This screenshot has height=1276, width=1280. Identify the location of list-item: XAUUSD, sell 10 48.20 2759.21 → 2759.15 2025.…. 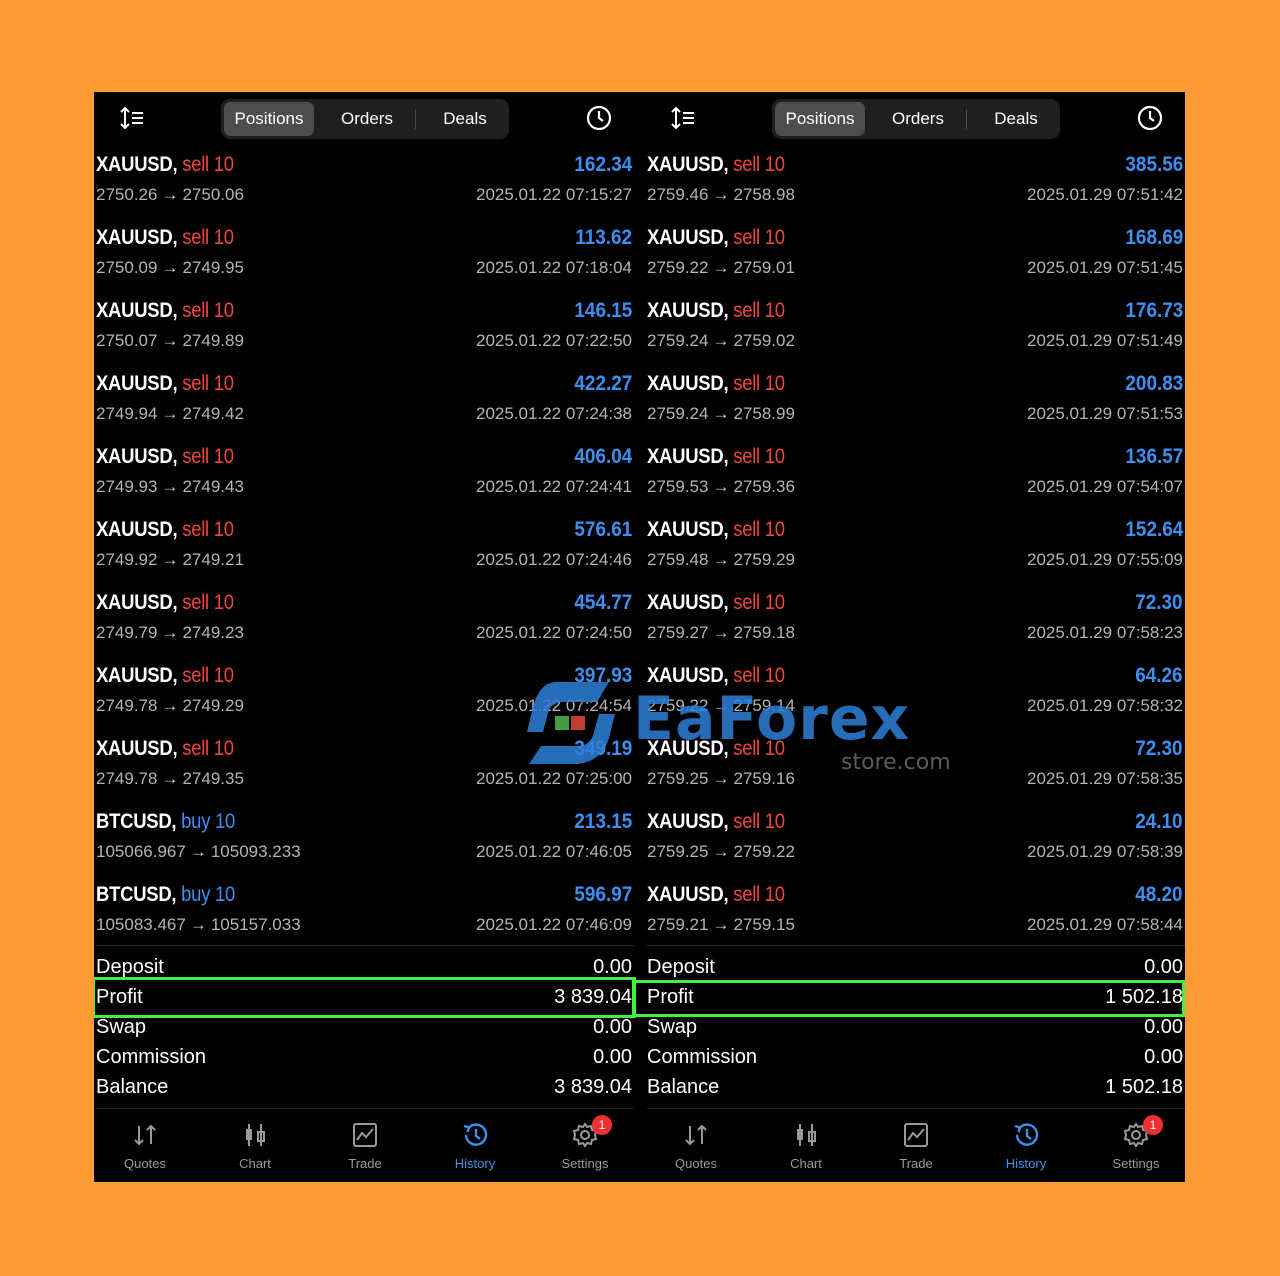
(916, 916).